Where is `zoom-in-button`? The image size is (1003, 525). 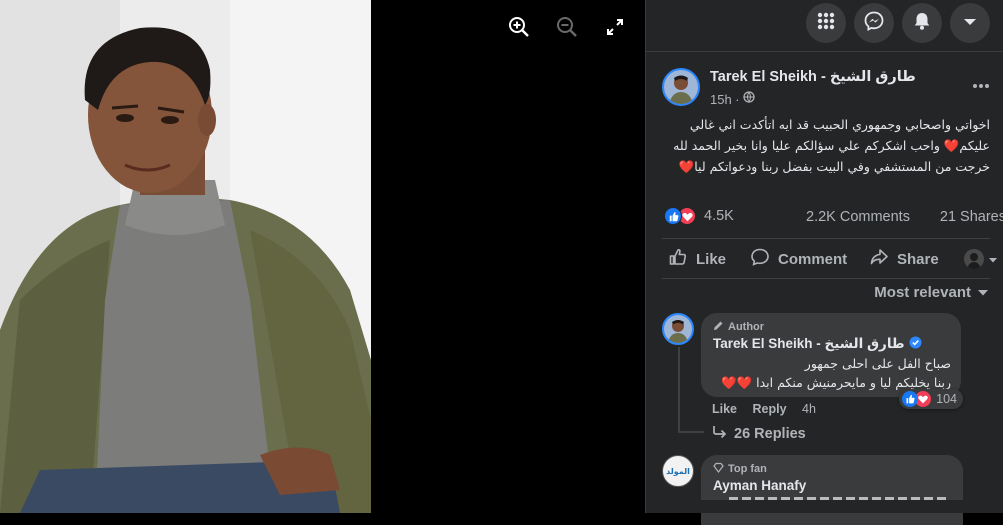 zoom-in-button is located at coordinates (519, 29).